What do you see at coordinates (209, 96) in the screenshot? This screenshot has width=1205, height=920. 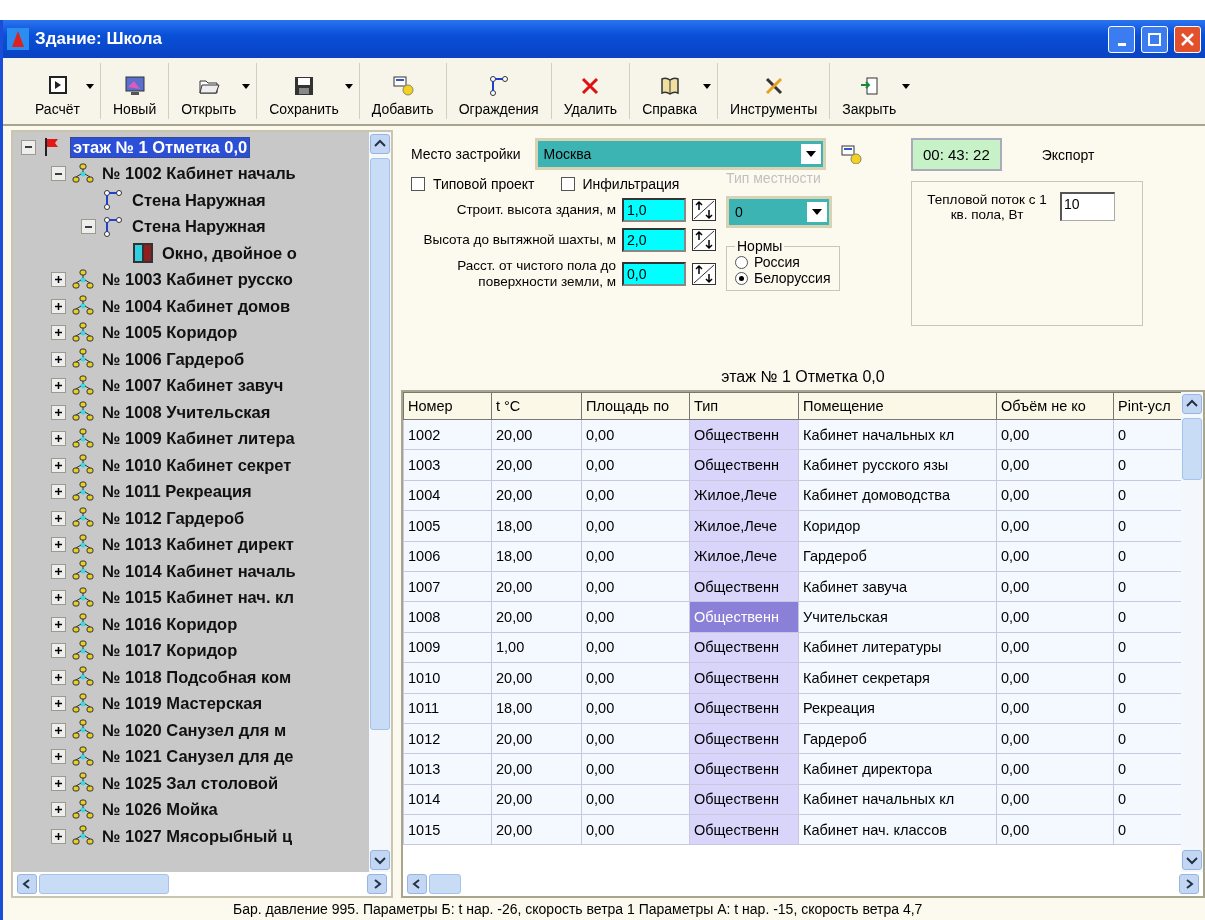 I see `toolbar-button: Открыть` at bounding box center [209, 96].